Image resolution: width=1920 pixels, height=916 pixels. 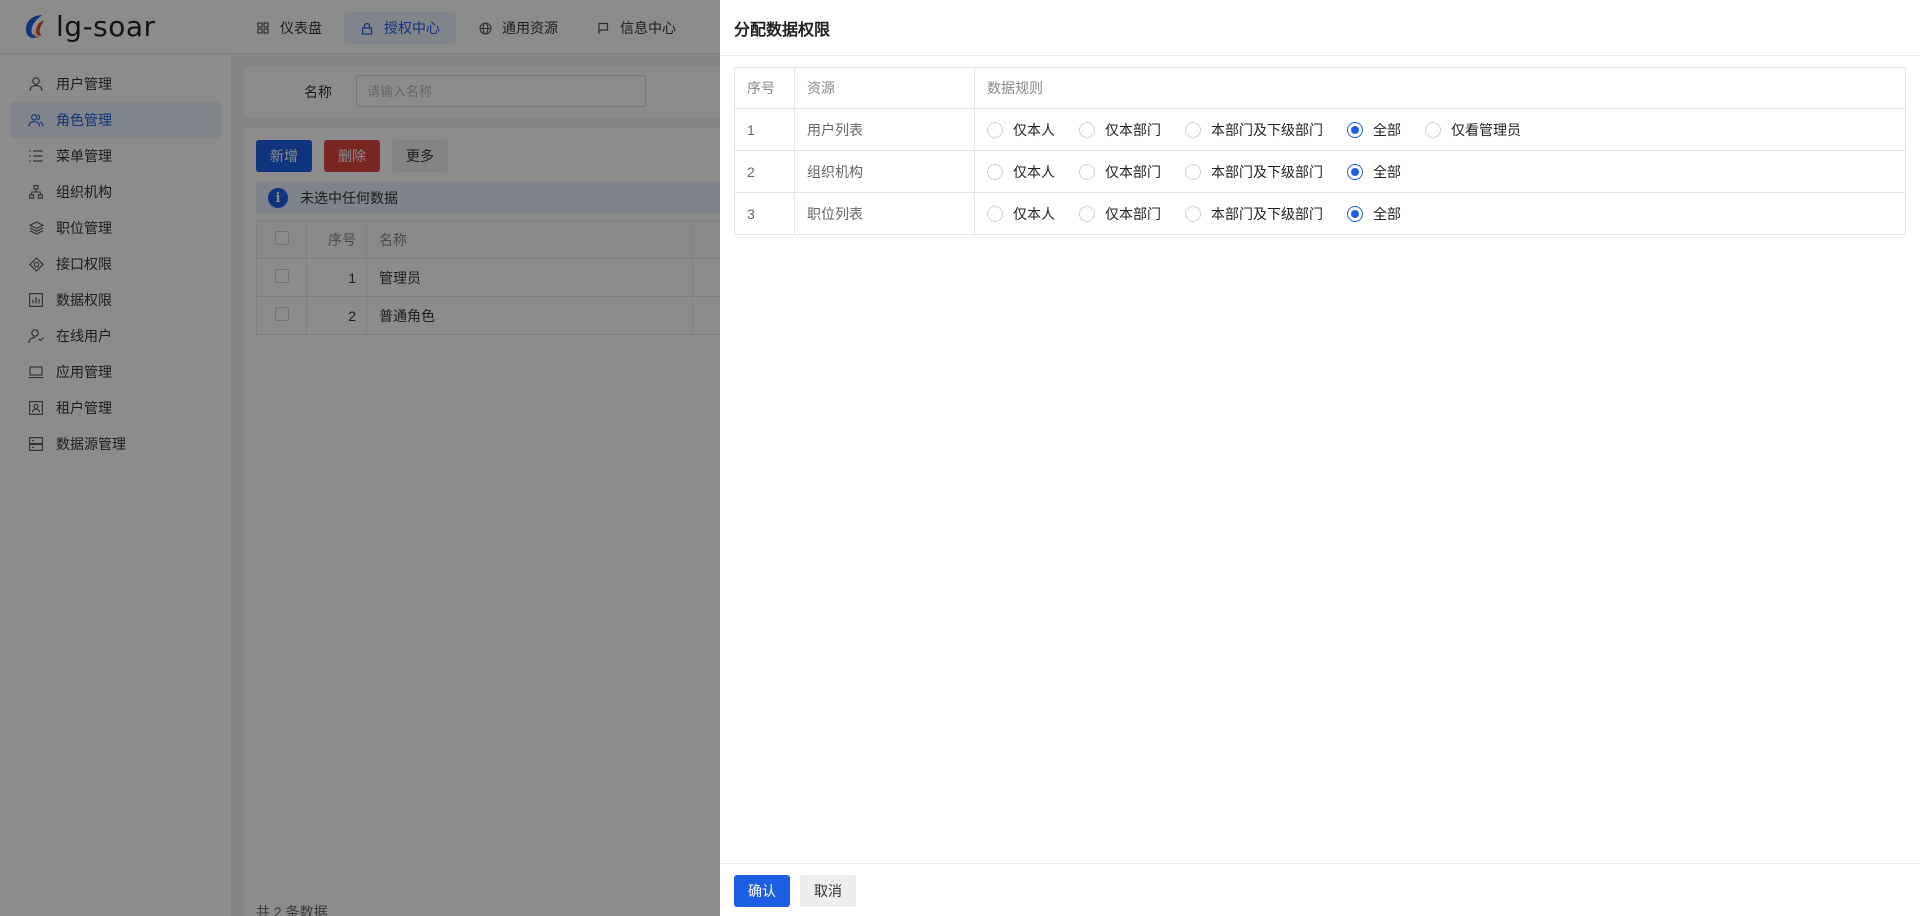 I want to click on row-index: 3, so click(x=764, y=213).